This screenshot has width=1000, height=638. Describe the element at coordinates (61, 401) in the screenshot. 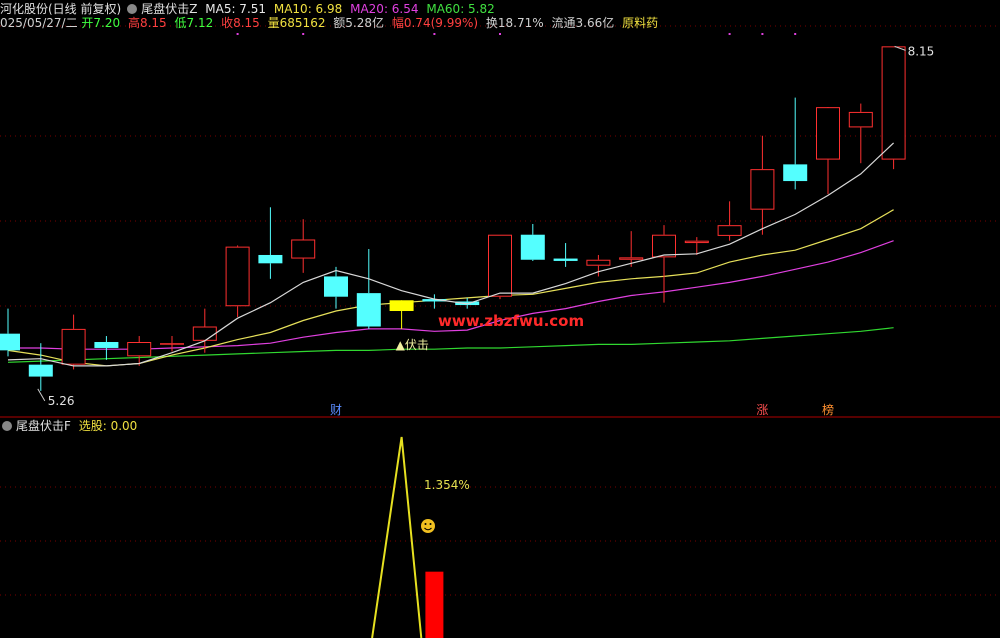

I see `low-price-label: 5.26` at that location.